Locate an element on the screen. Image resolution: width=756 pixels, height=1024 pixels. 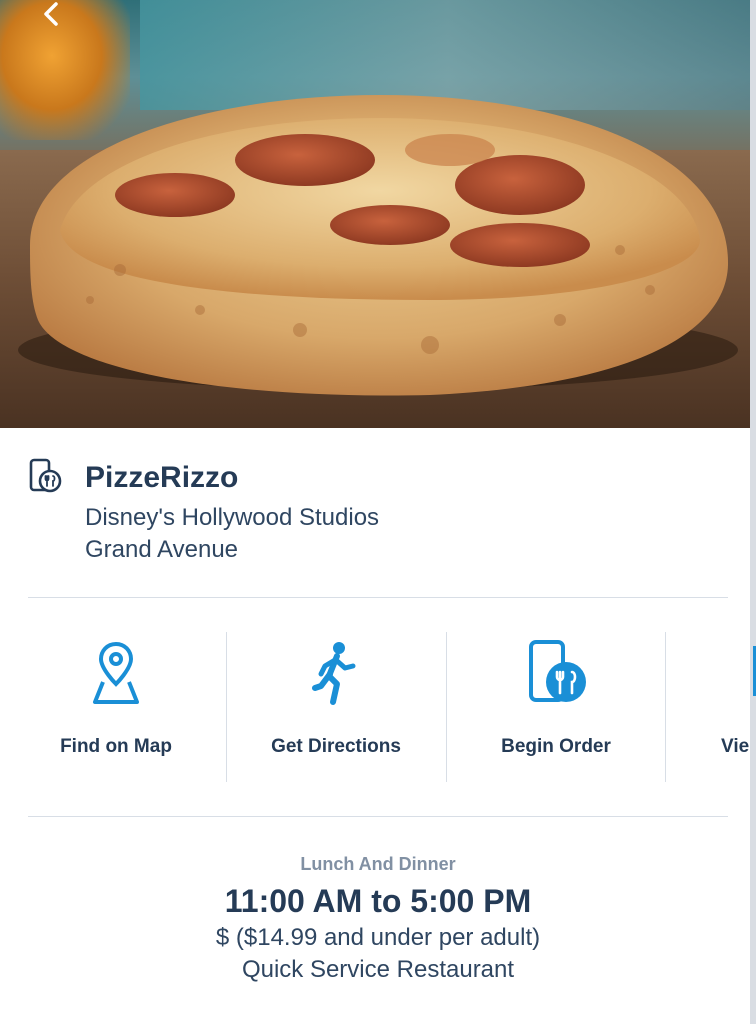
view-label: Vie is located at coordinates (735, 746).